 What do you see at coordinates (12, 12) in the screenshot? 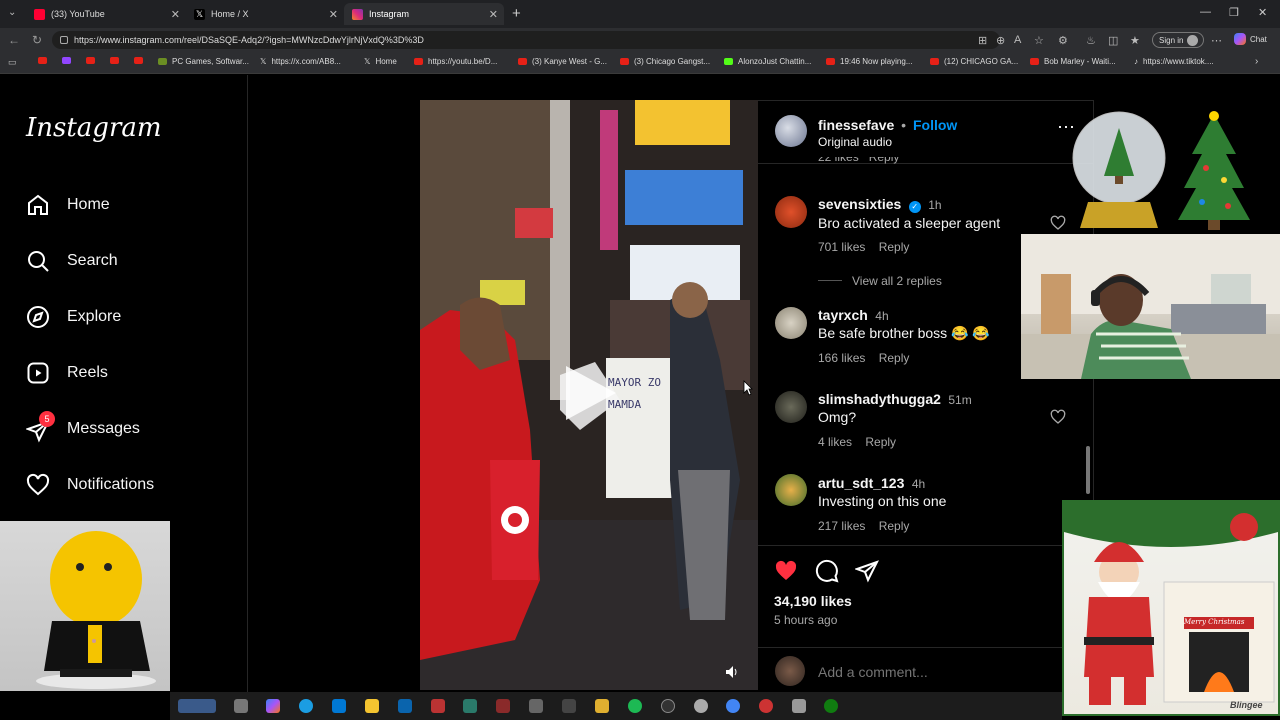
I see `tab-list-dropdown-icon: ⌄` at bounding box center [12, 12].